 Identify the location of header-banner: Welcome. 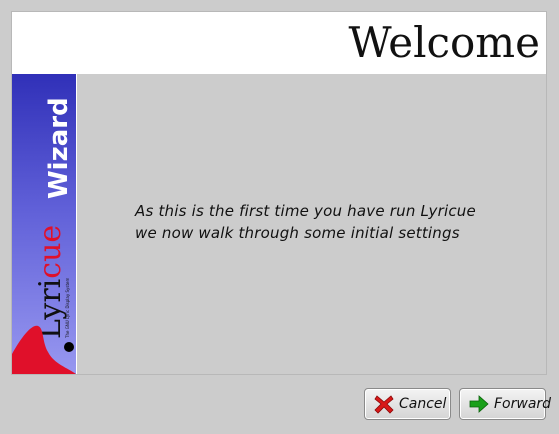
(279, 43).